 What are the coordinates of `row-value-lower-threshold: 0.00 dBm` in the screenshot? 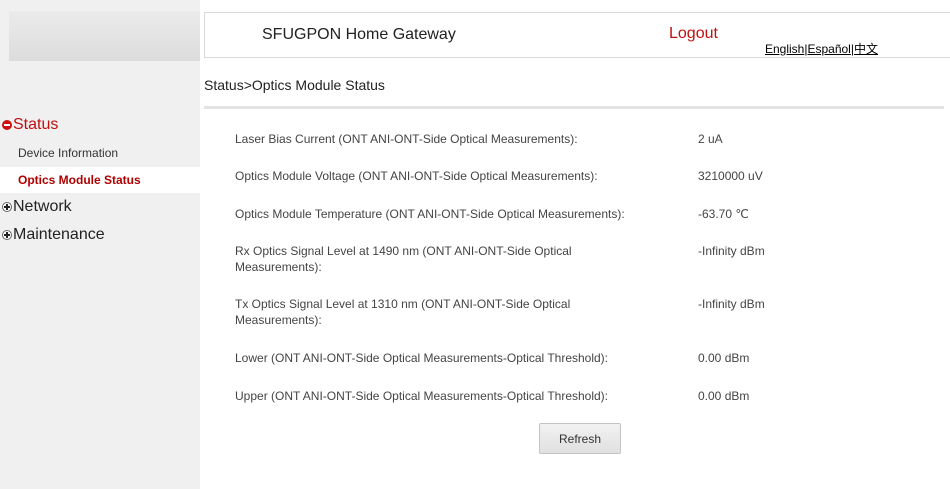 It's located at (724, 358).